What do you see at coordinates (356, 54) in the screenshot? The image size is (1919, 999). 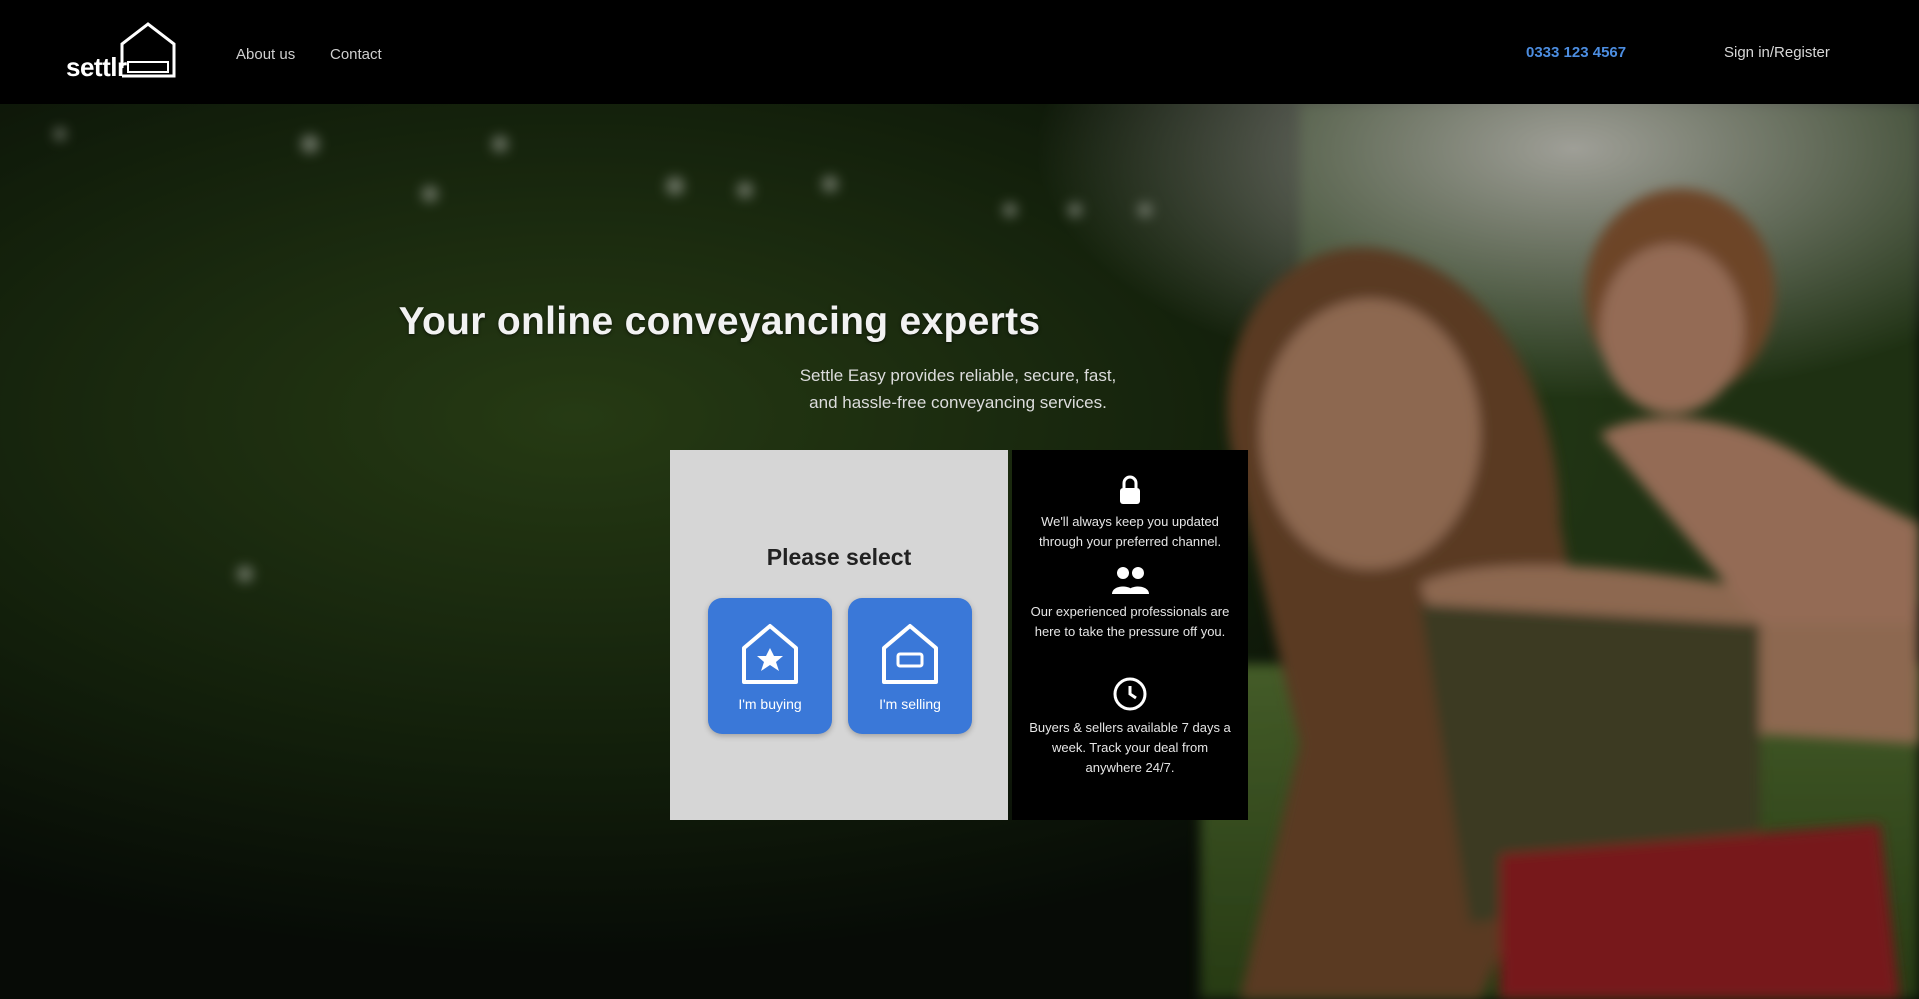 I see `nav-contact: Contact` at bounding box center [356, 54].